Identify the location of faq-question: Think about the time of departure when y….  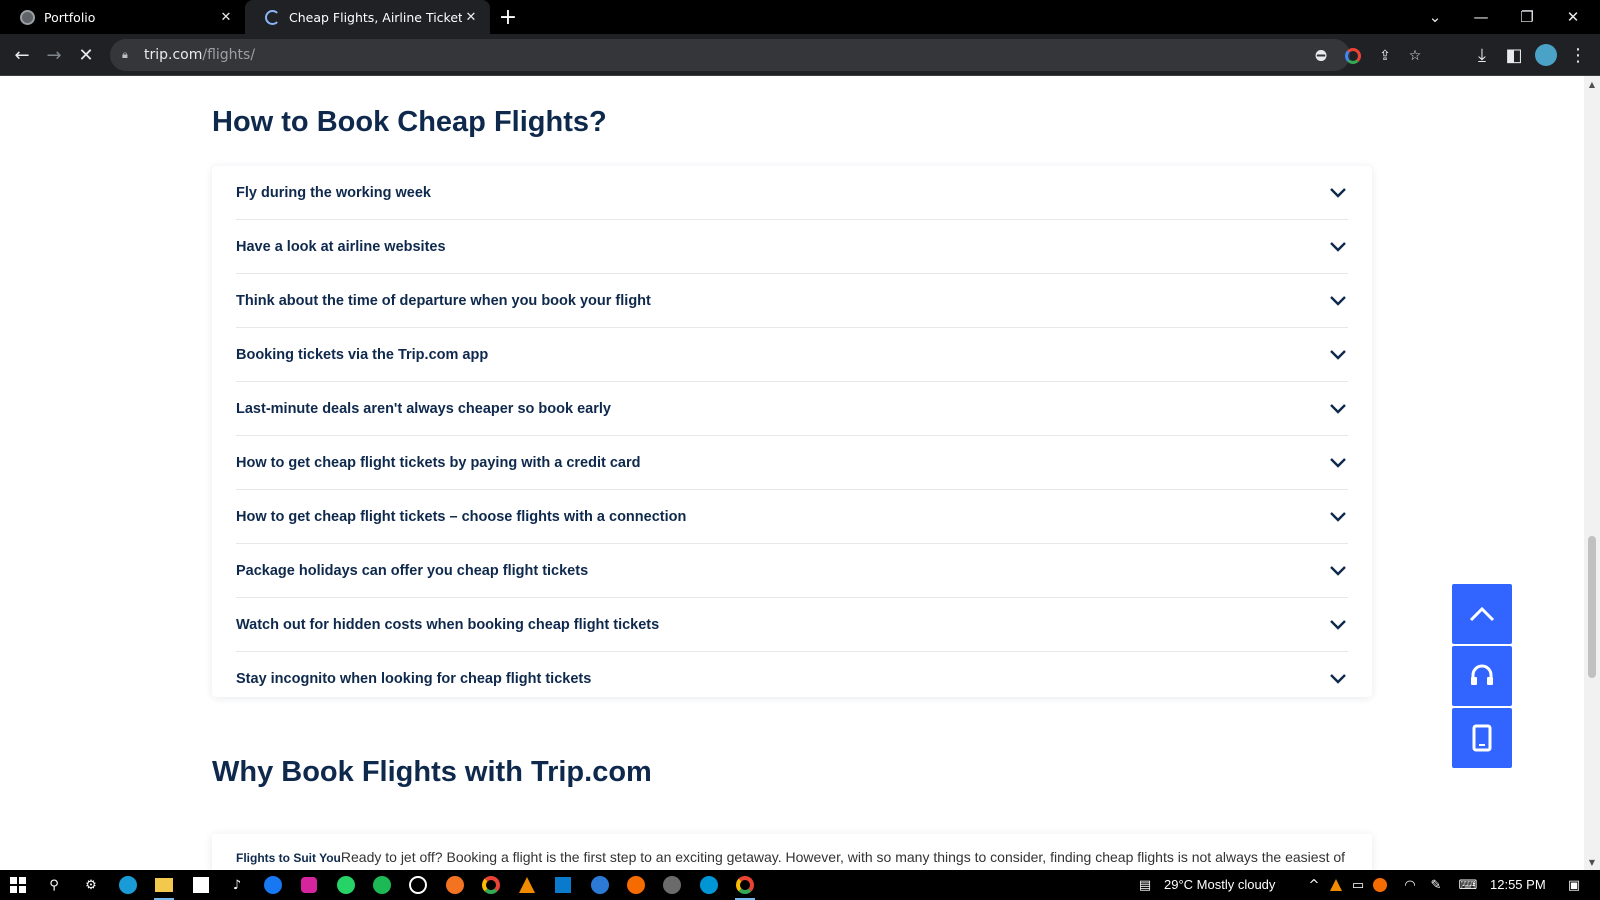
(443, 300).